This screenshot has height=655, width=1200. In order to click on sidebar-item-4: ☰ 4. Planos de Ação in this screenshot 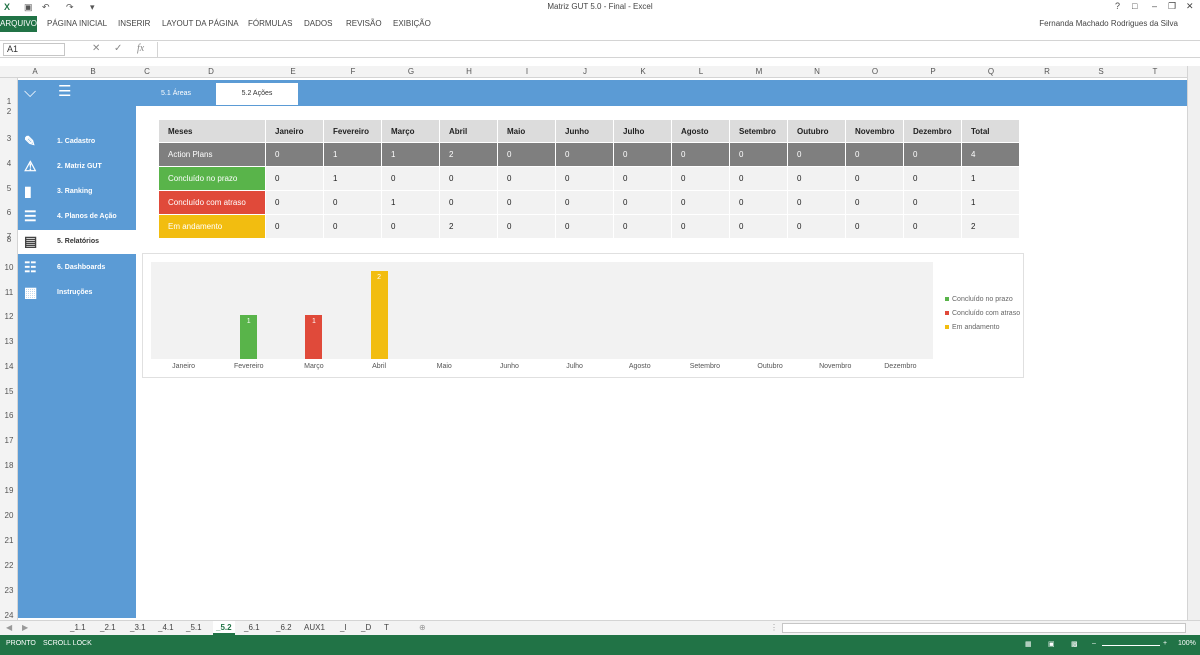, I will do `click(77, 217)`.